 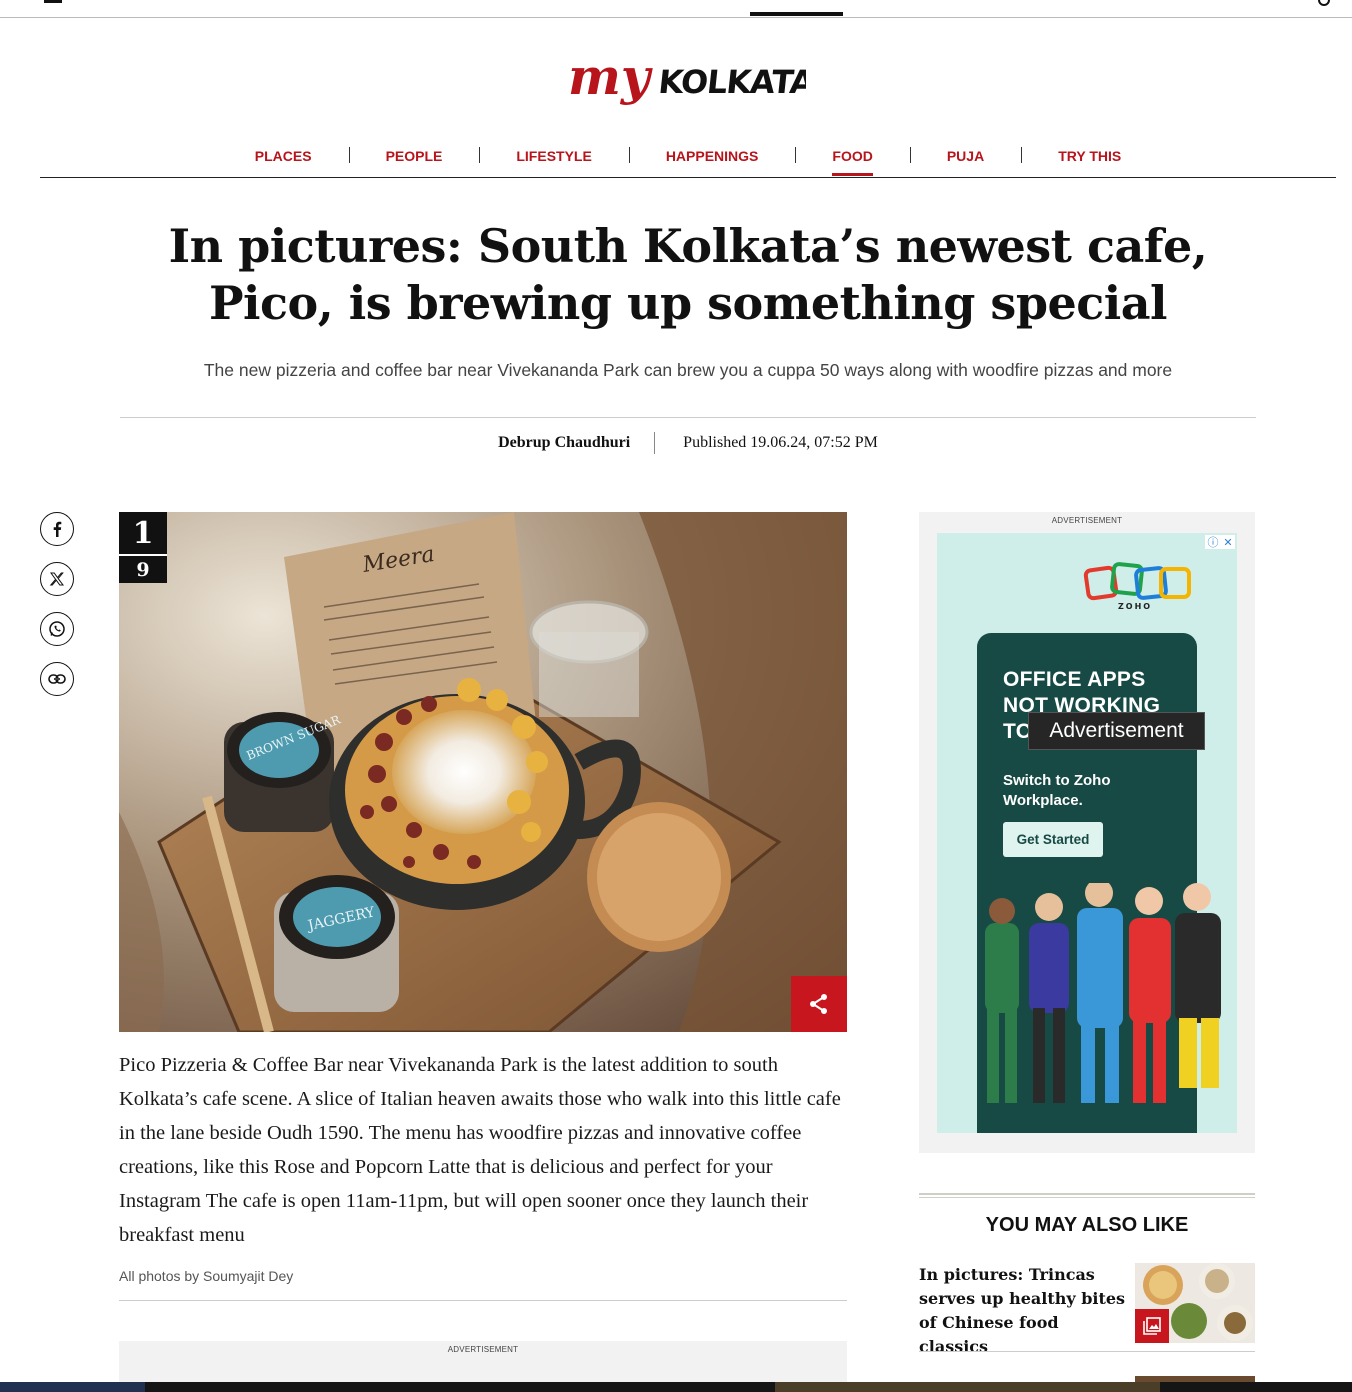 I want to click on taskbar, so click(x=676, y=1387).